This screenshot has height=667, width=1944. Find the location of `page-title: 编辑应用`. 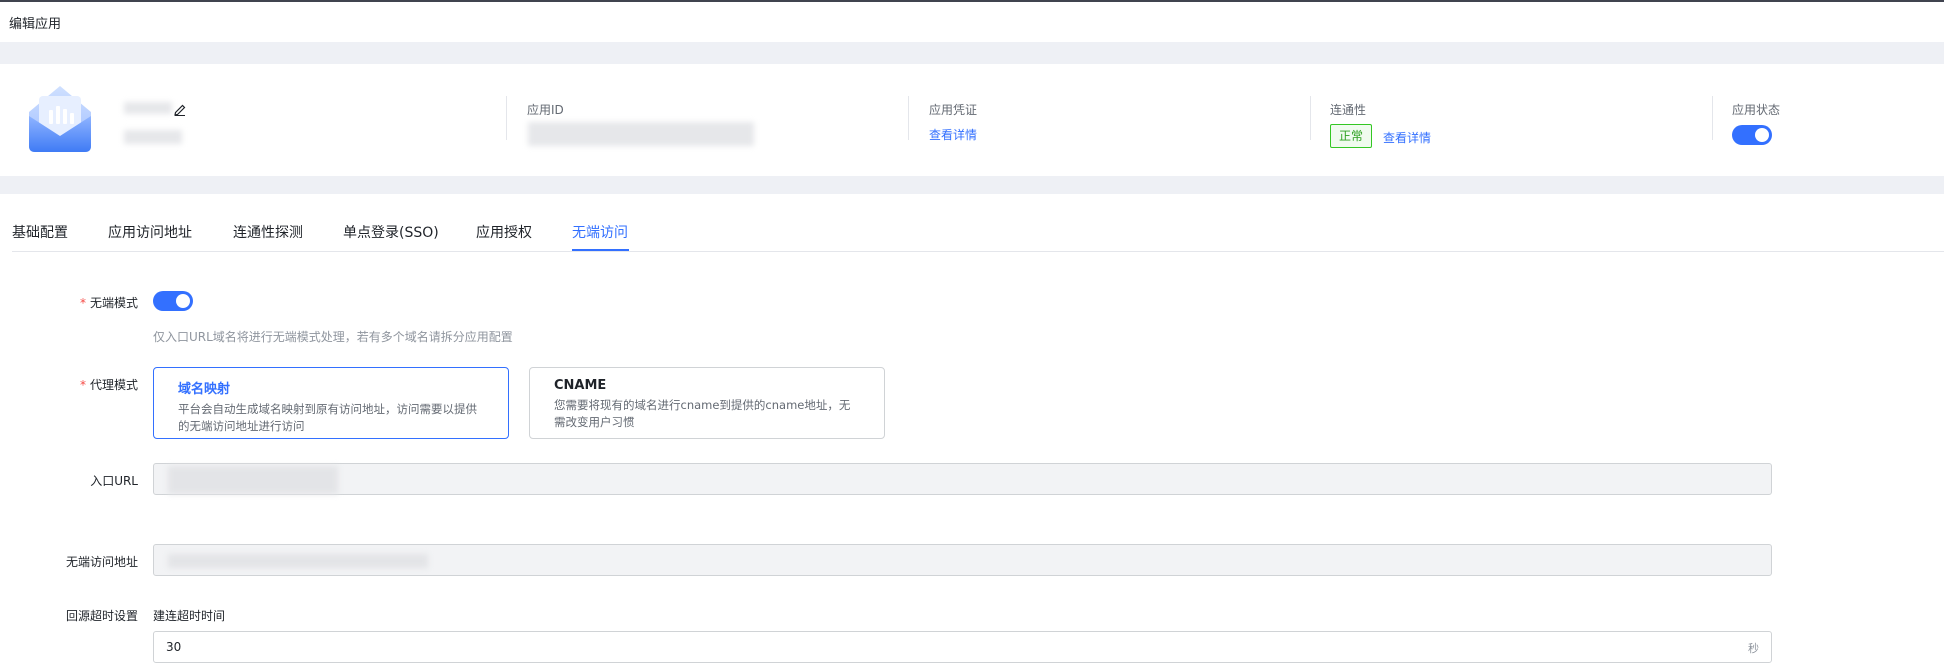

page-title: 编辑应用 is located at coordinates (35, 24).